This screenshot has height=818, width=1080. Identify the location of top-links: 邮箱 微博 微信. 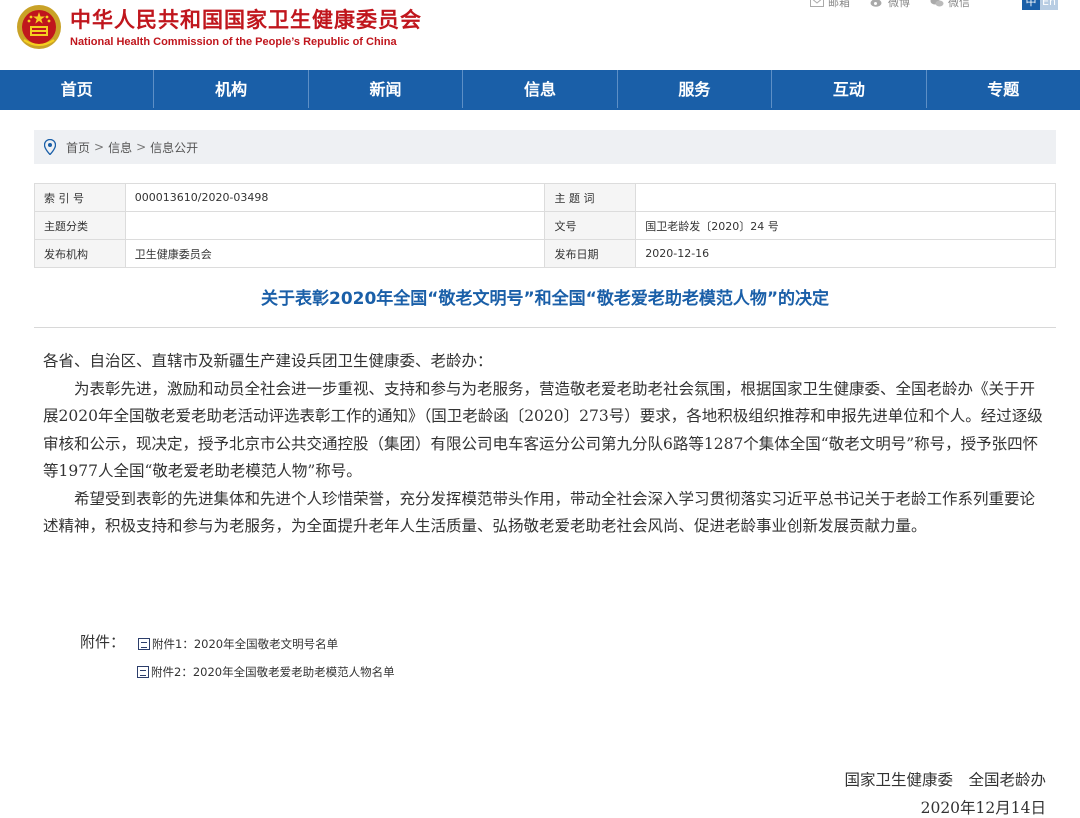
(890, 5).